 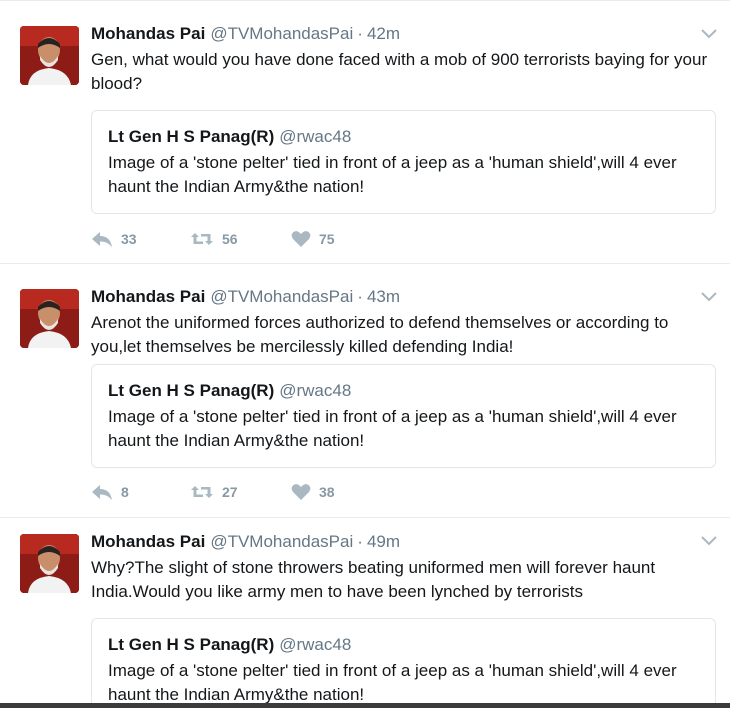 What do you see at coordinates (313, 239) in the screenshot?
I see `like-button: 75` at bounding box center [313, 239].